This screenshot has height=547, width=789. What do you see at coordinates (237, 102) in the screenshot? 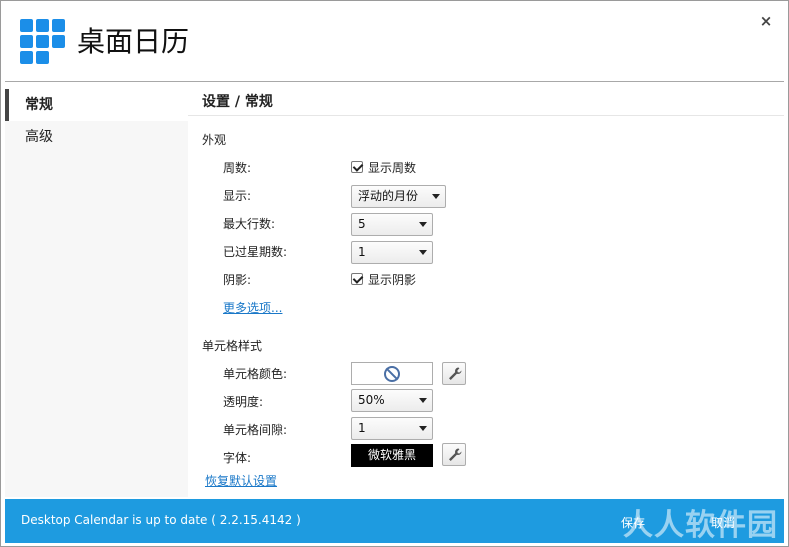
I see `page-title: 设置 / 常规` at bounding box center [237, 102].